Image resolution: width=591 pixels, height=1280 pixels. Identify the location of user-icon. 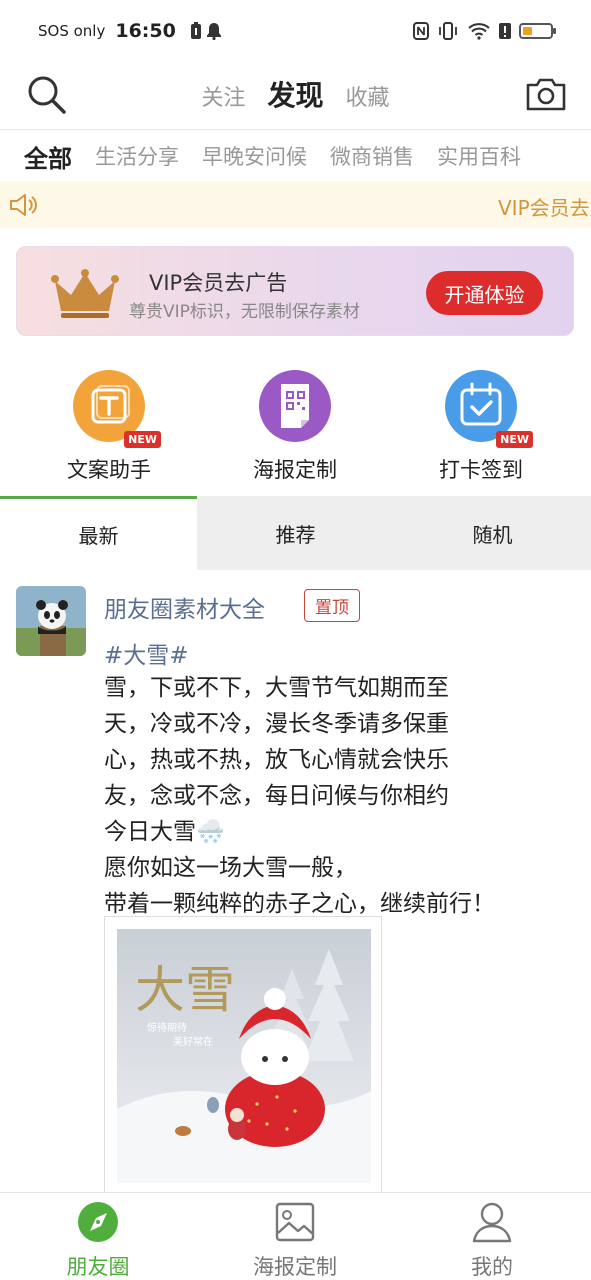
(492, 1222).